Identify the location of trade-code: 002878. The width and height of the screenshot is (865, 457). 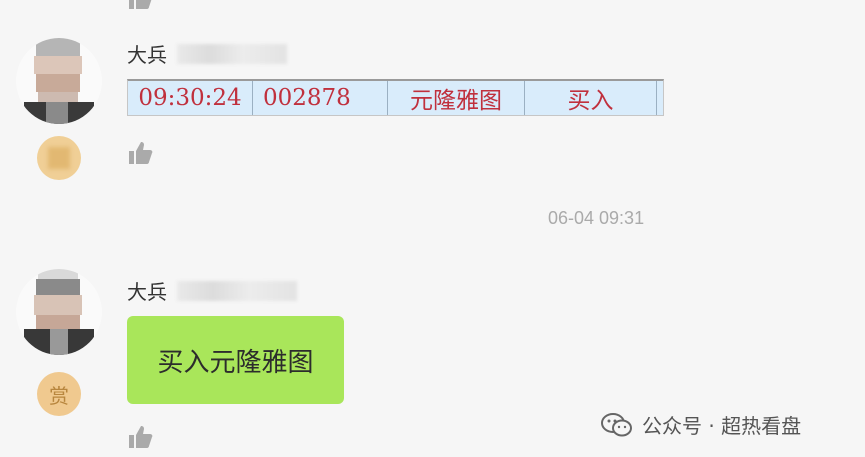
(320, 98).